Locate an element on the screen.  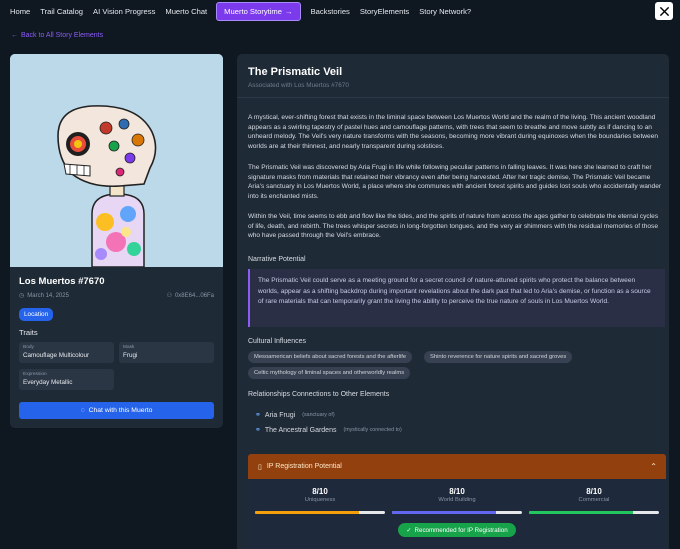
traits-heading: Traits is located at coordinates (28, 332).